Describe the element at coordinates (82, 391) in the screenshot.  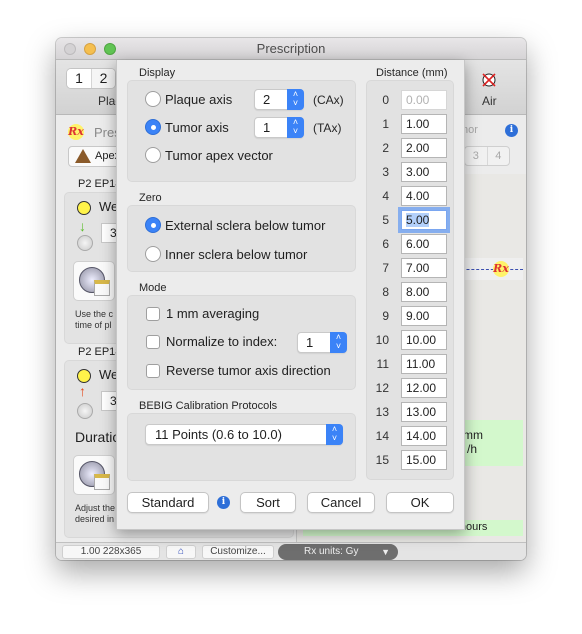
I see `arrow-up-icon: ↑` at that location.